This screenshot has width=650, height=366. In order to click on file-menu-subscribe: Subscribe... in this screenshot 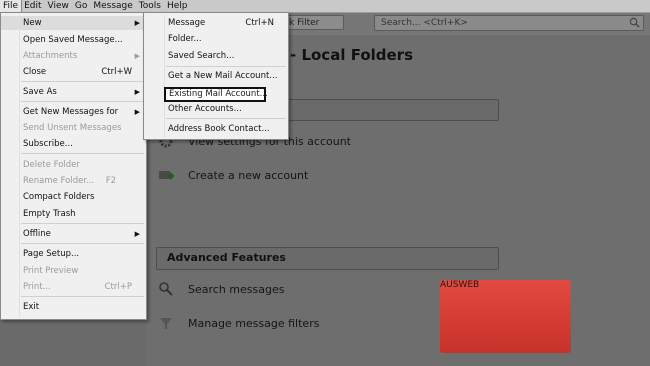, I will do `click(73, 144)`.